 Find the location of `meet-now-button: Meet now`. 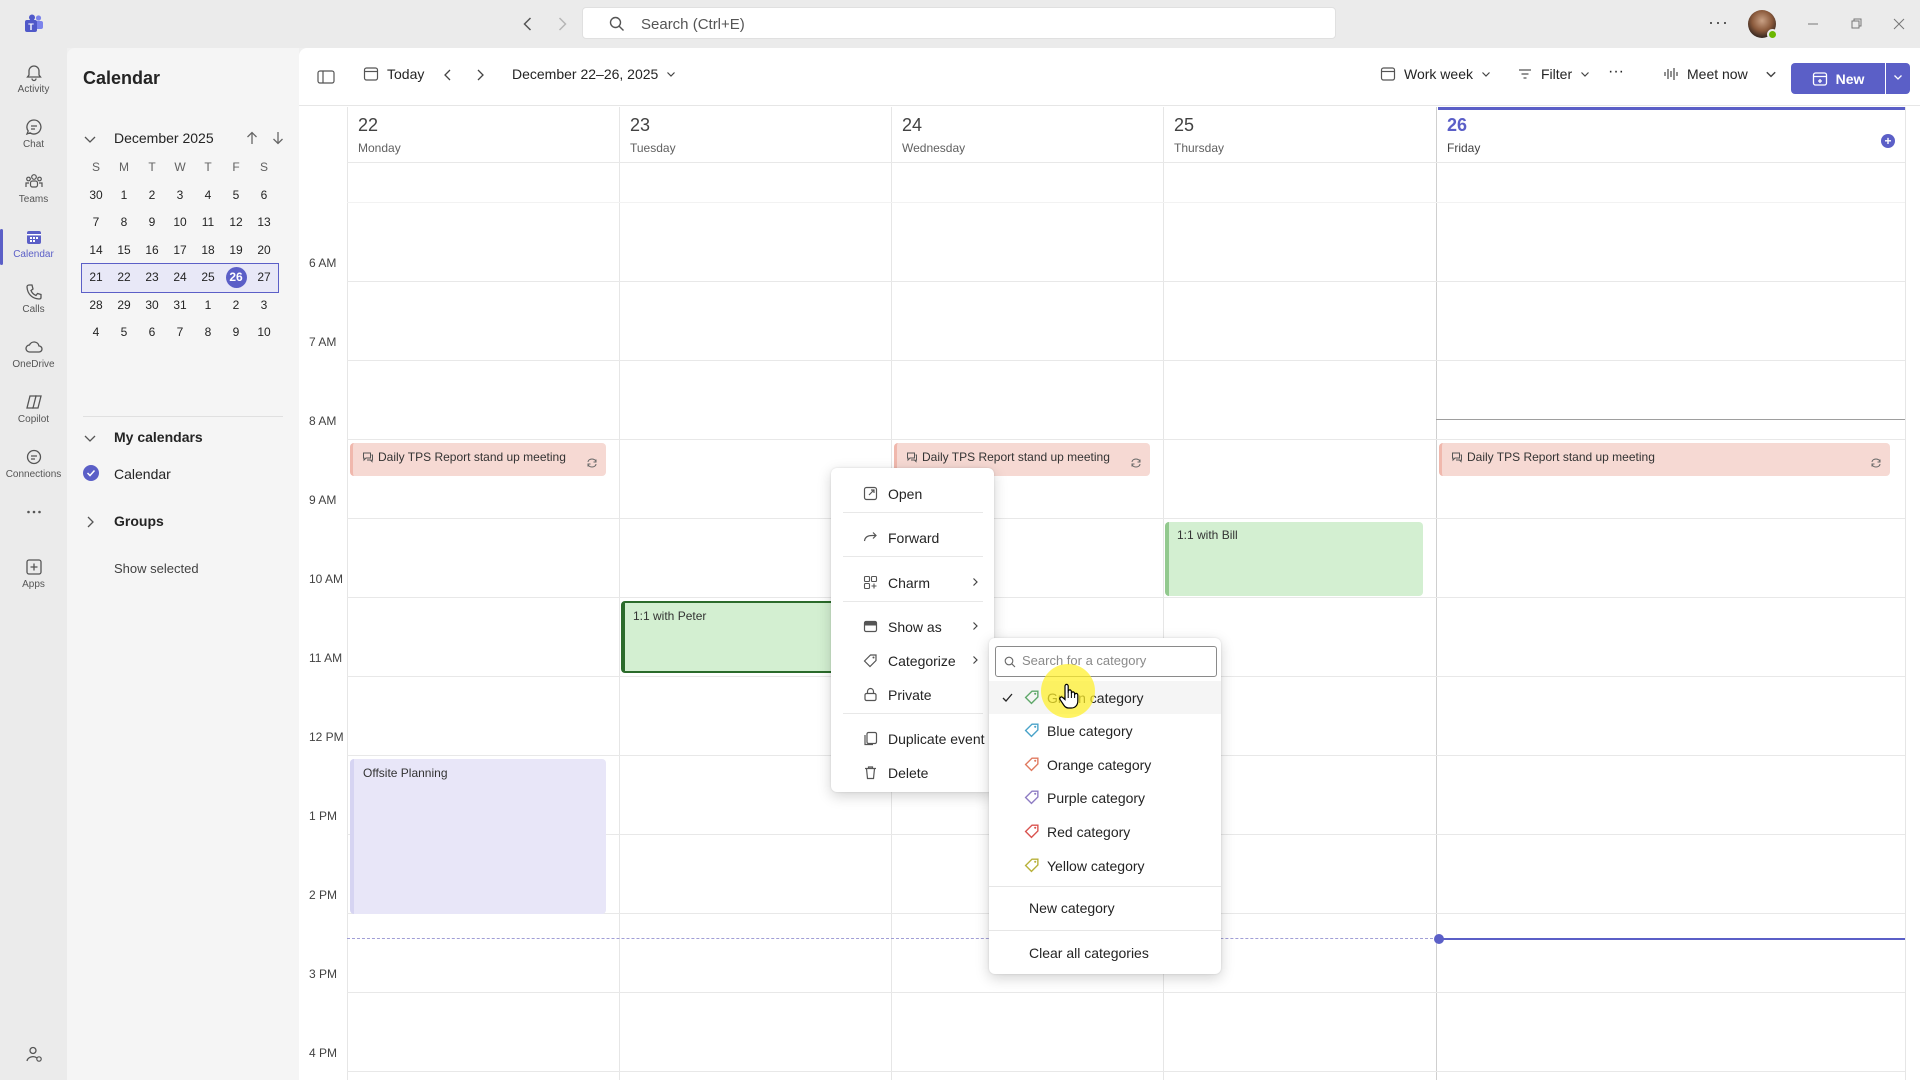

meet-now-button: Meet now is located at coordinates (1705, 74).